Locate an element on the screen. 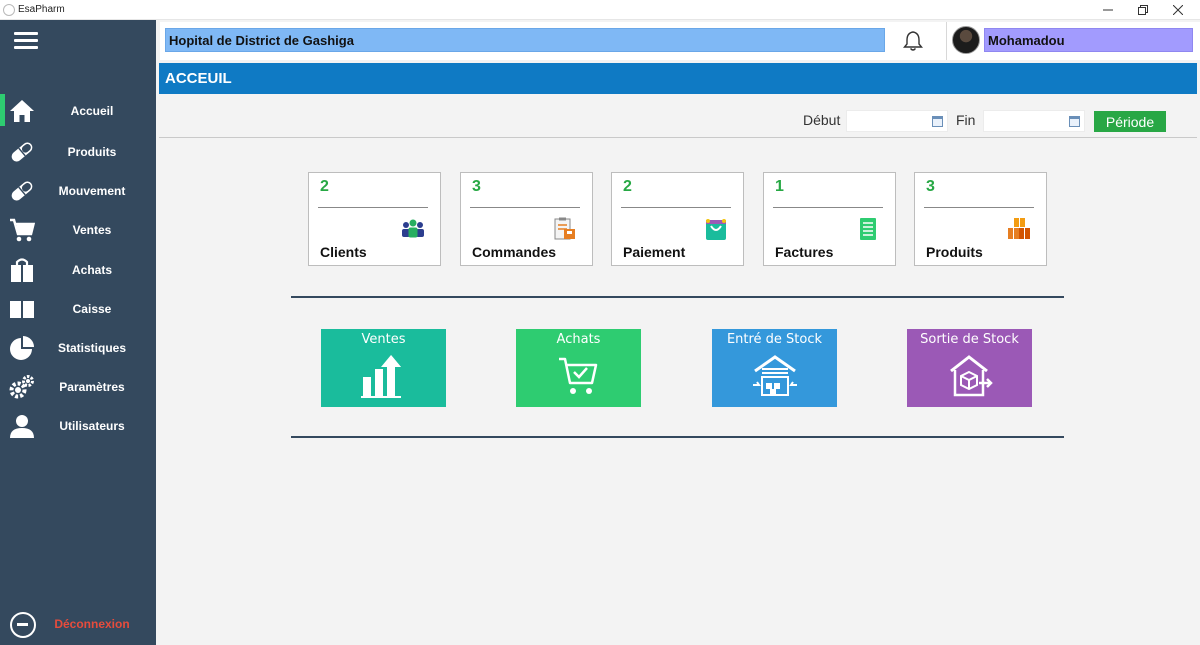 This screenshot has height=645, width=1200. achats-tile: Achats is located at coordinates (578, 368).